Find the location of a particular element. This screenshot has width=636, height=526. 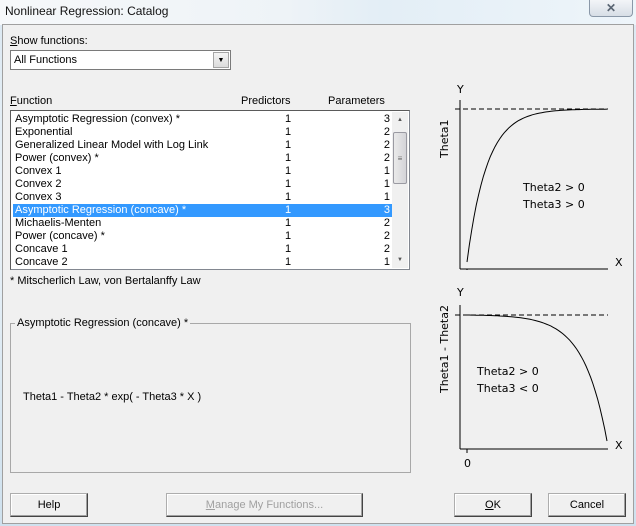

condition-2: Theta3 < 0 is located at coordinates (507, 388).